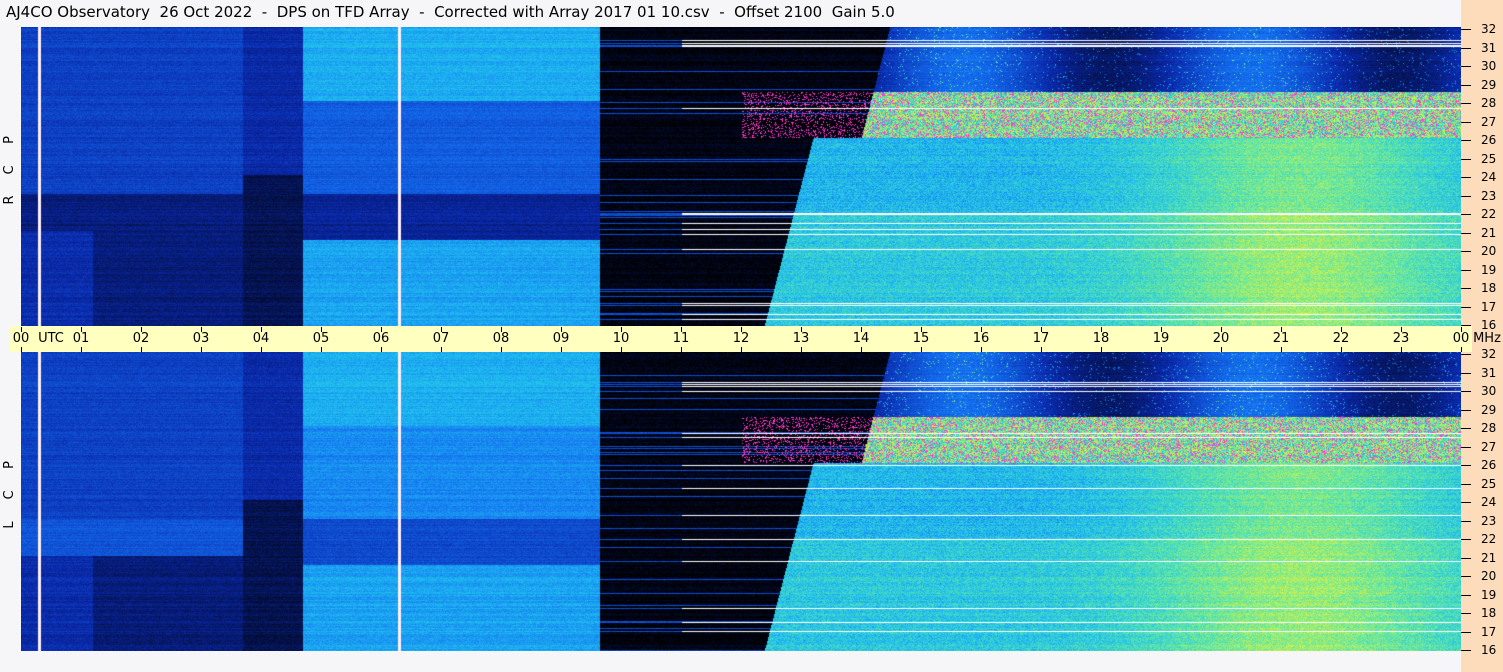 This screenshot has width=1503, height=672. I want to click on hour-tick-label: 17, so click(1041, 338).